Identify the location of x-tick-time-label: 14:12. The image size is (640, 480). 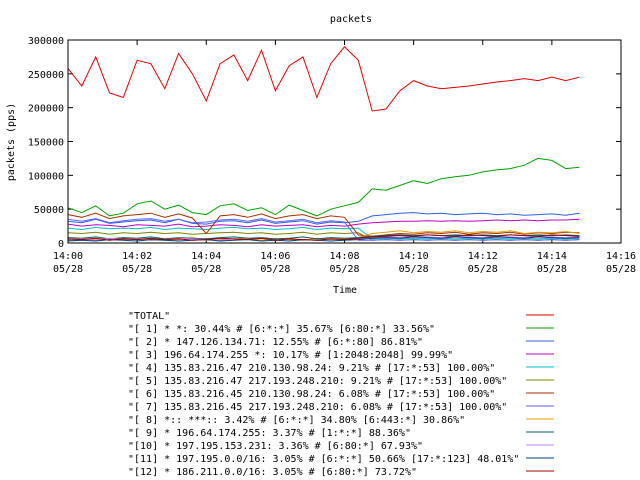
(483, 256).